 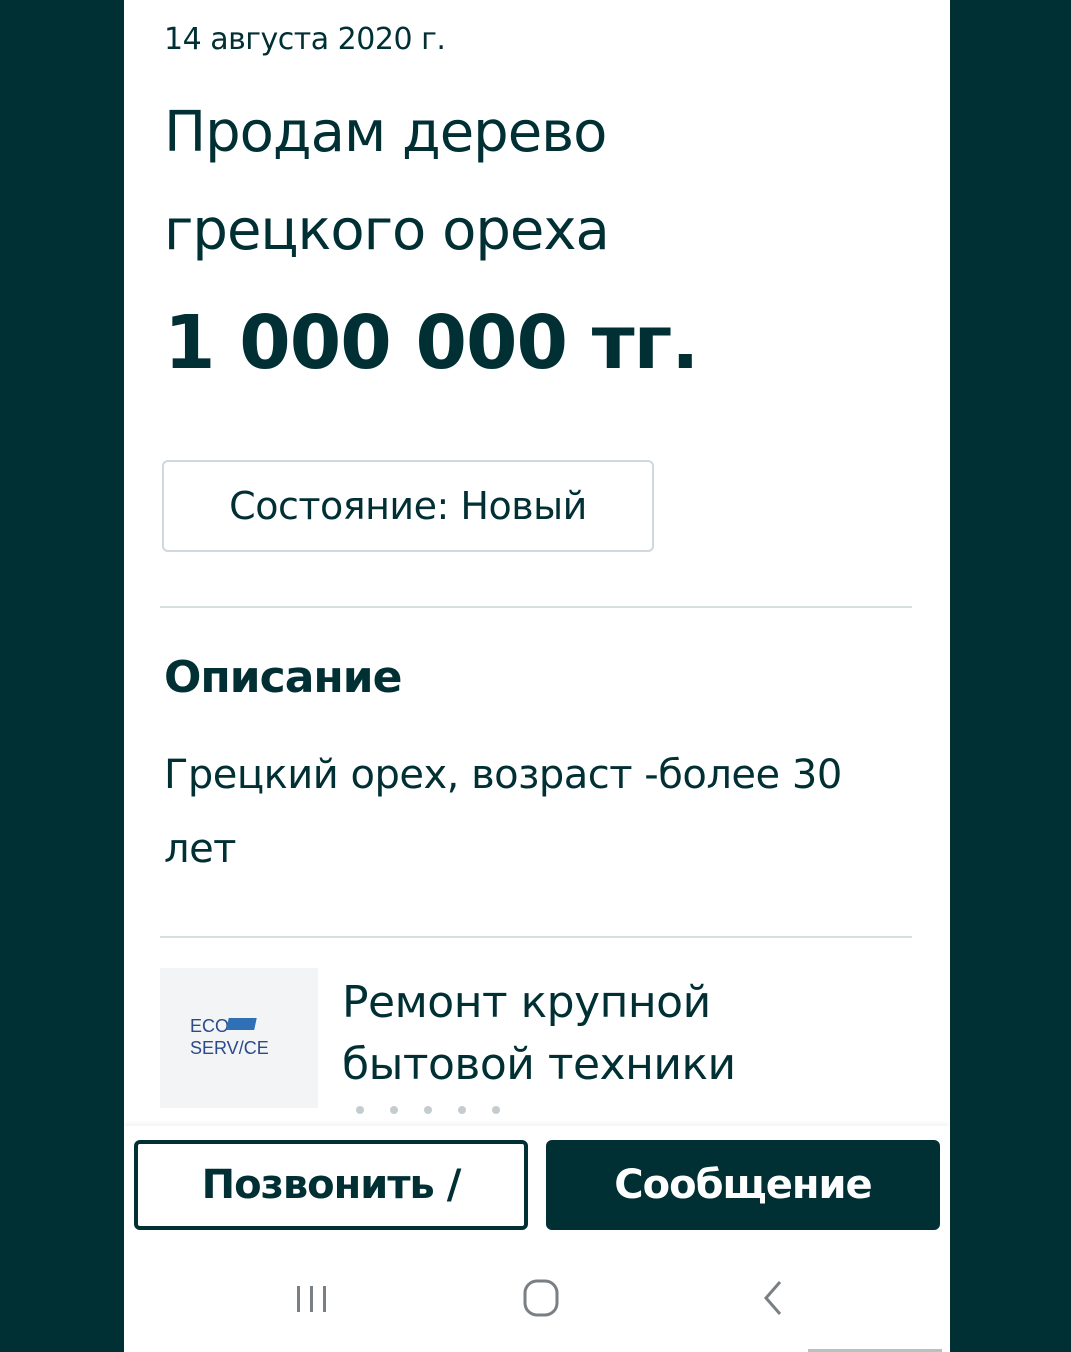 I want to click on logo-text-top: ECO, so click(x=209, y=1026).